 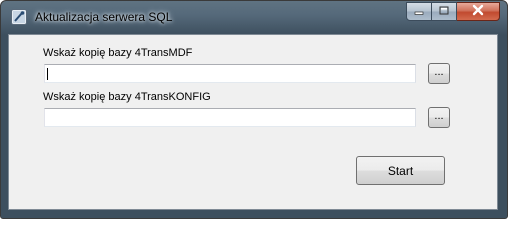 I want to click on caption-buttons, so click(x=453, y=12).